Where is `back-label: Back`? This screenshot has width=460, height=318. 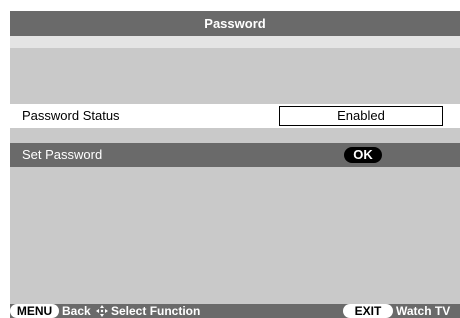
back-label: Back is located at coordinates (76, 311).